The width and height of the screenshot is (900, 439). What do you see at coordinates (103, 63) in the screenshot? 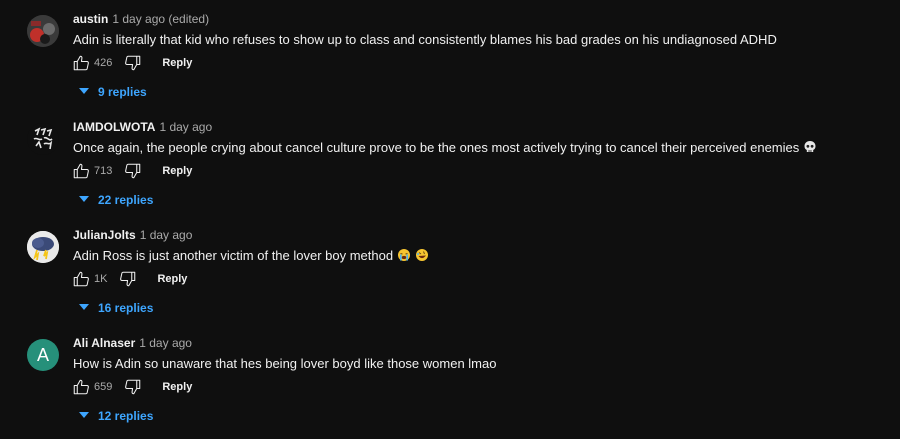
I see `like-count: 426` at bounding box center [103, 63].